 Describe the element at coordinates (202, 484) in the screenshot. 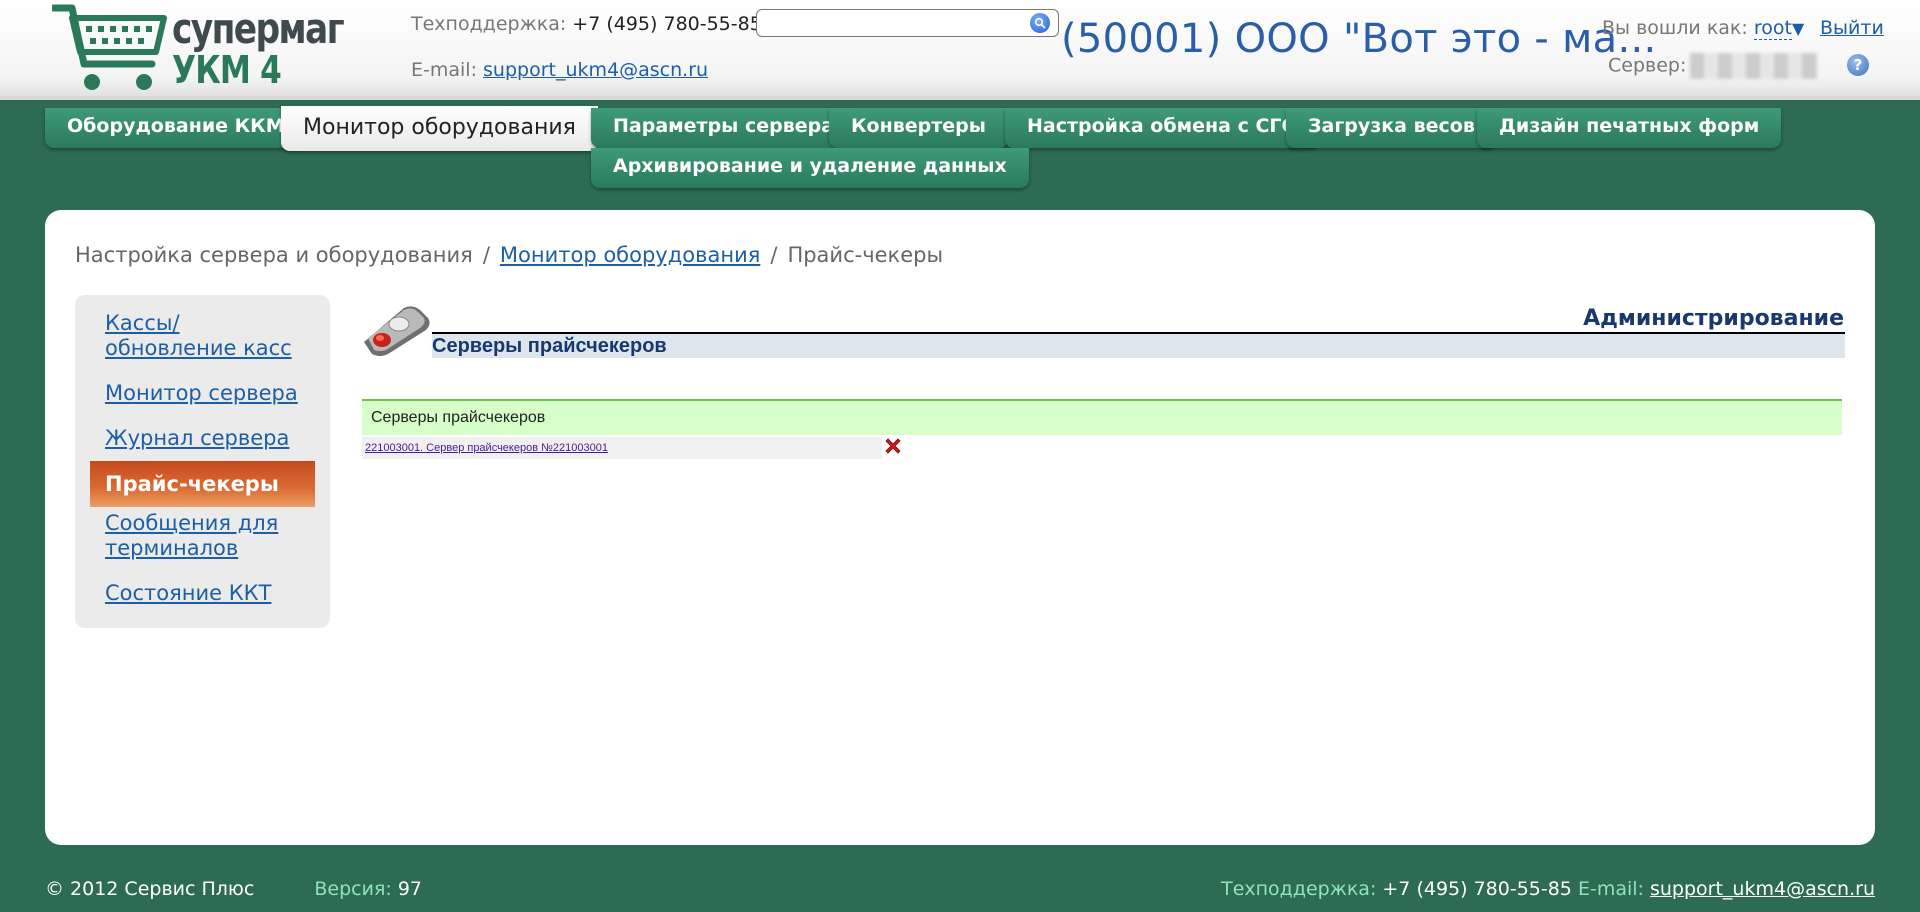

I see `sidebar-item-price-checkers: Прайс-чекеры` at that location.